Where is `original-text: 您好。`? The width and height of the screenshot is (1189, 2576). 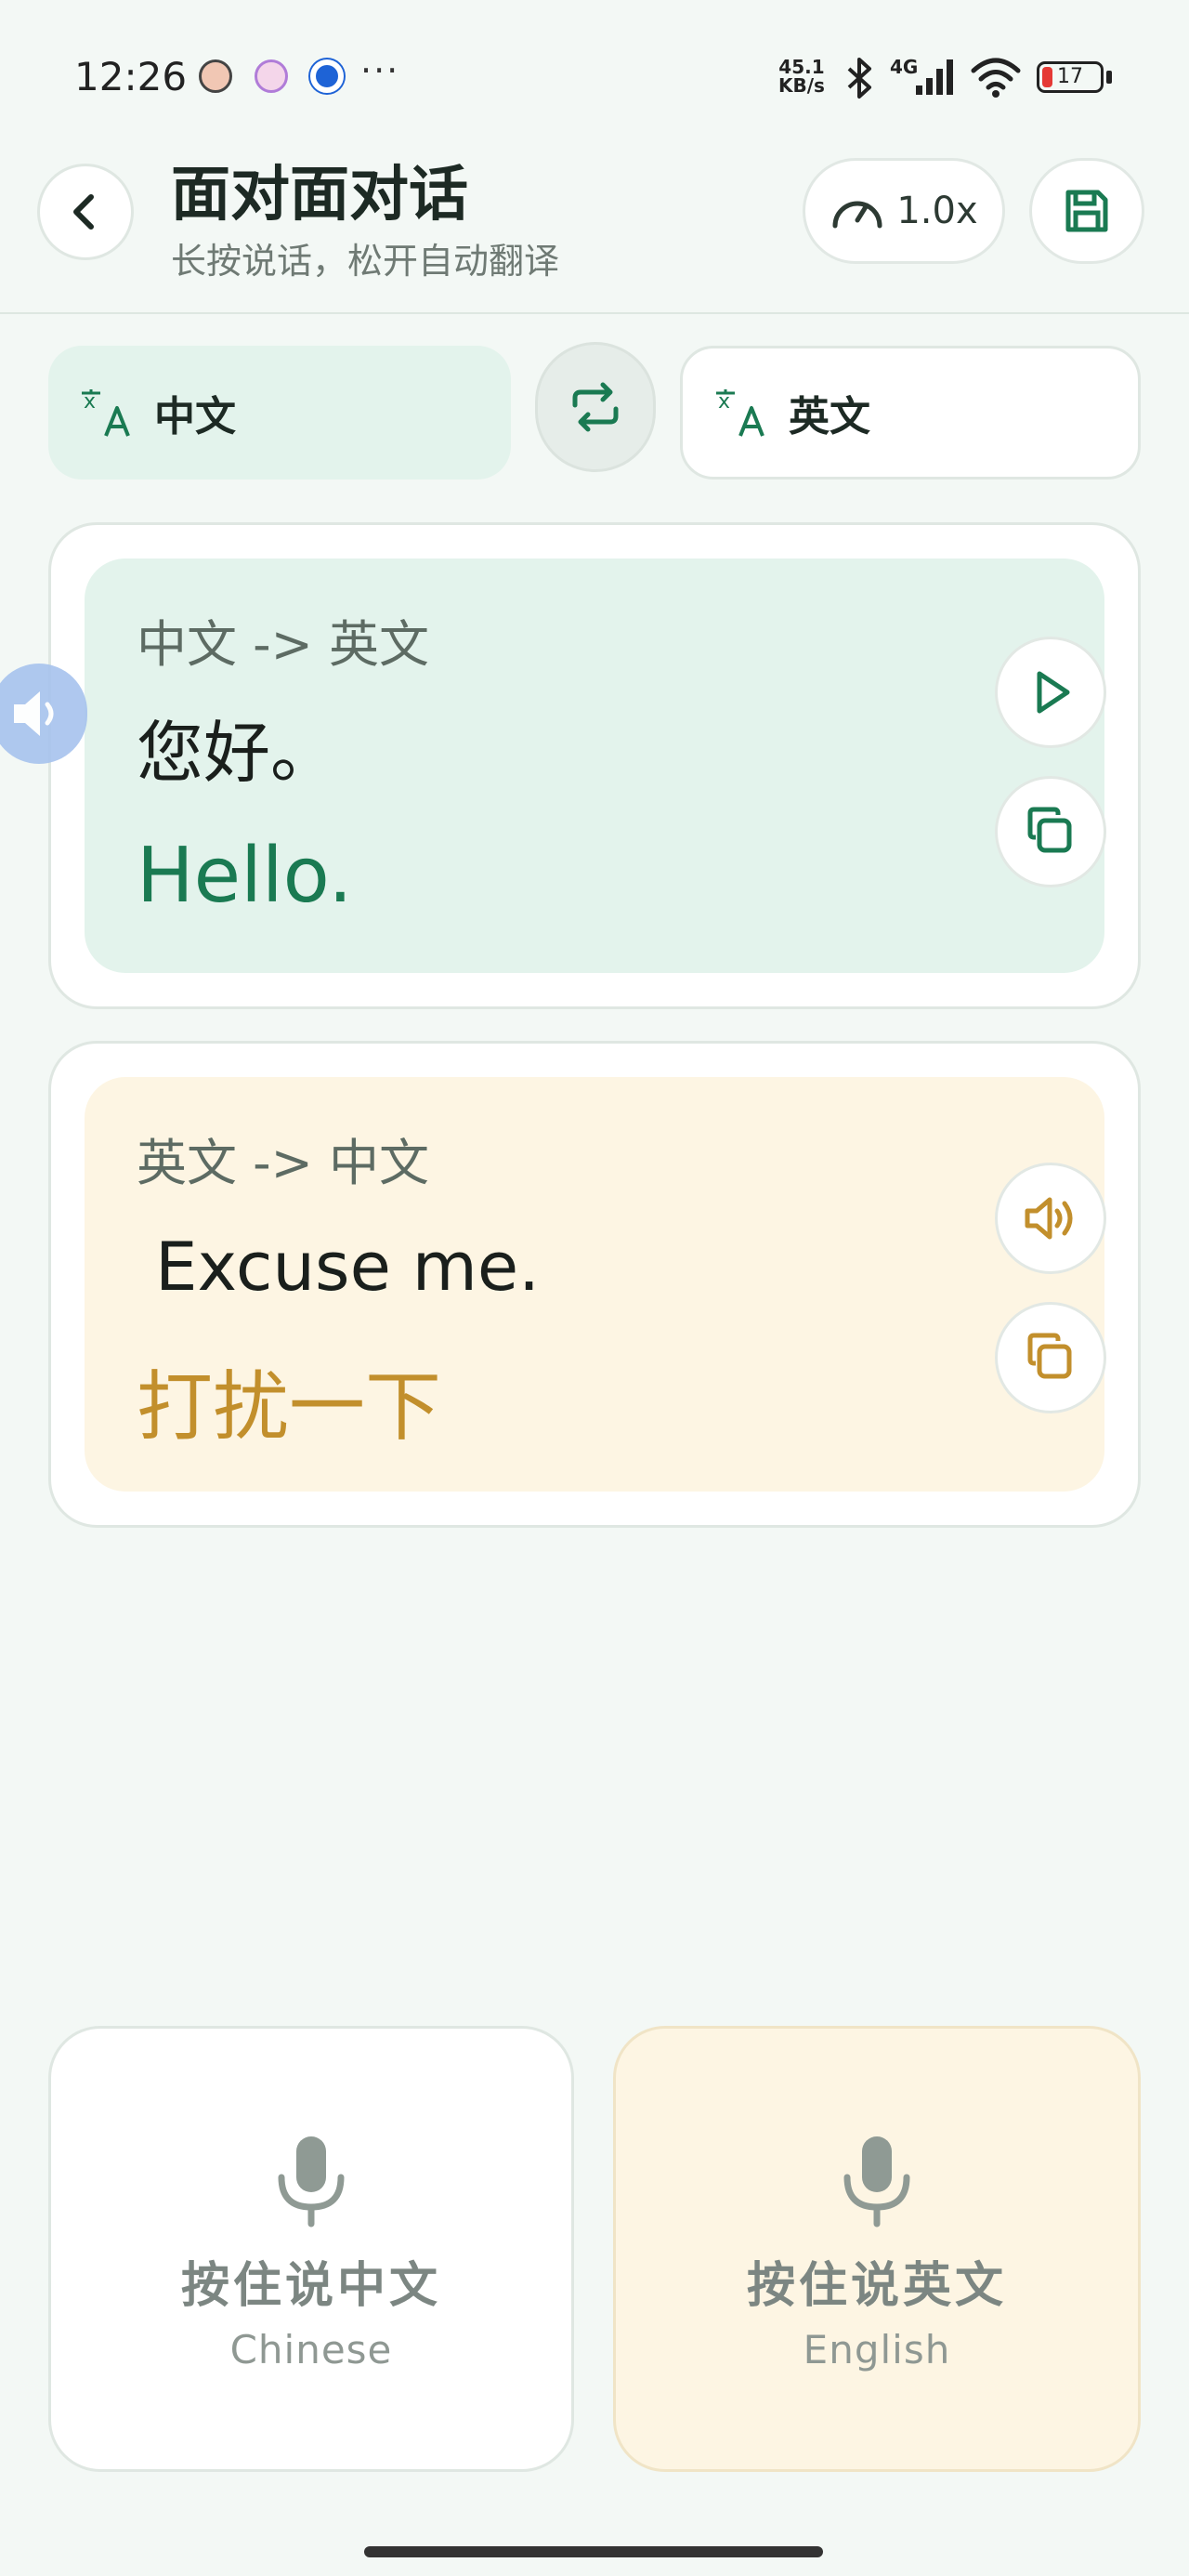
original-text: 您好。 is located at coordinates (238, 753).